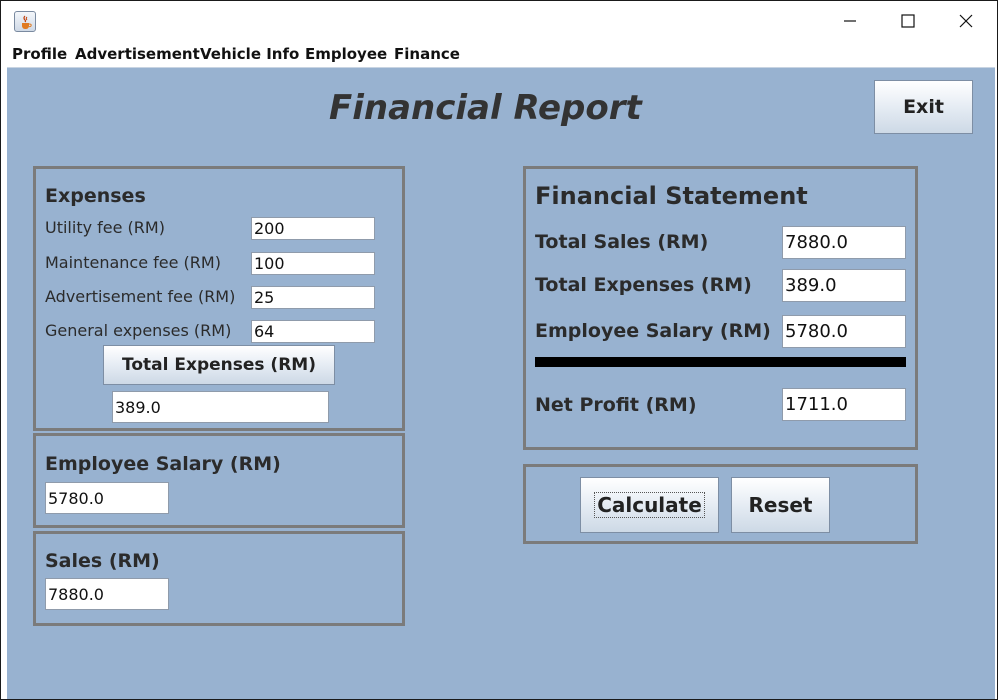 The width and height of the screenshot is (998, 700). I want to click on calculate-button-label: Calculate, so click(649, 505).